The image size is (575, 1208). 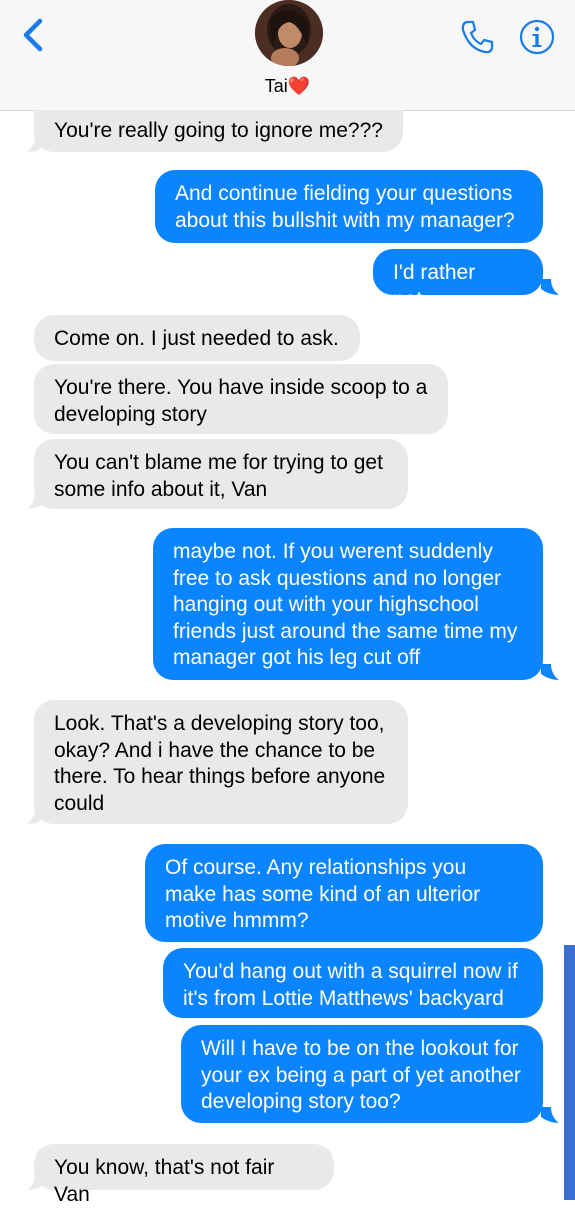 I want to click on chevron-left-icon, so click(x=33, y=35).